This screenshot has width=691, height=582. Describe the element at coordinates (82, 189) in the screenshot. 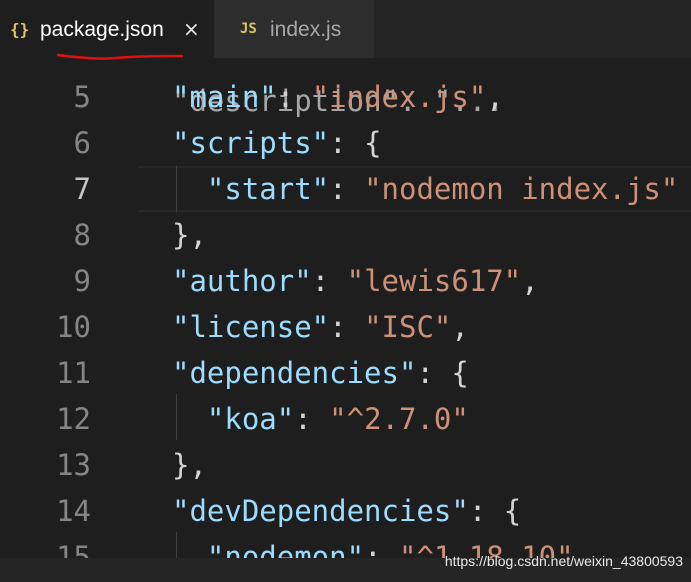

I see `line-number: 7` at that location.